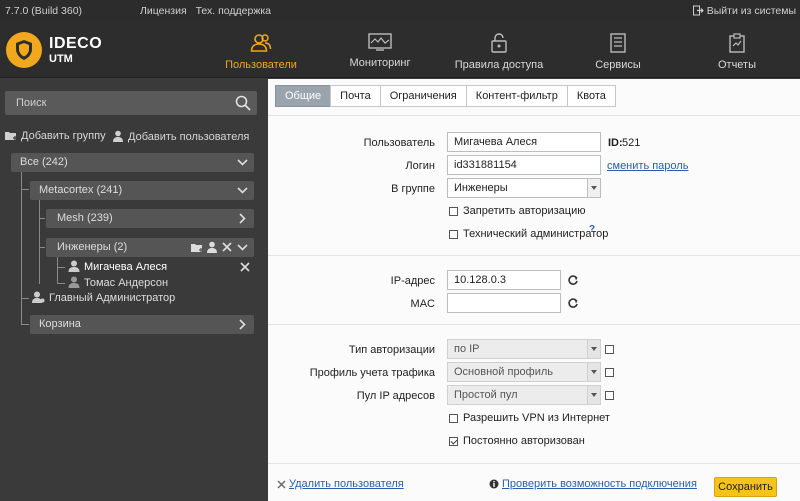  I want to click on tab-restrictions: Ограничения, so click(423, 96).